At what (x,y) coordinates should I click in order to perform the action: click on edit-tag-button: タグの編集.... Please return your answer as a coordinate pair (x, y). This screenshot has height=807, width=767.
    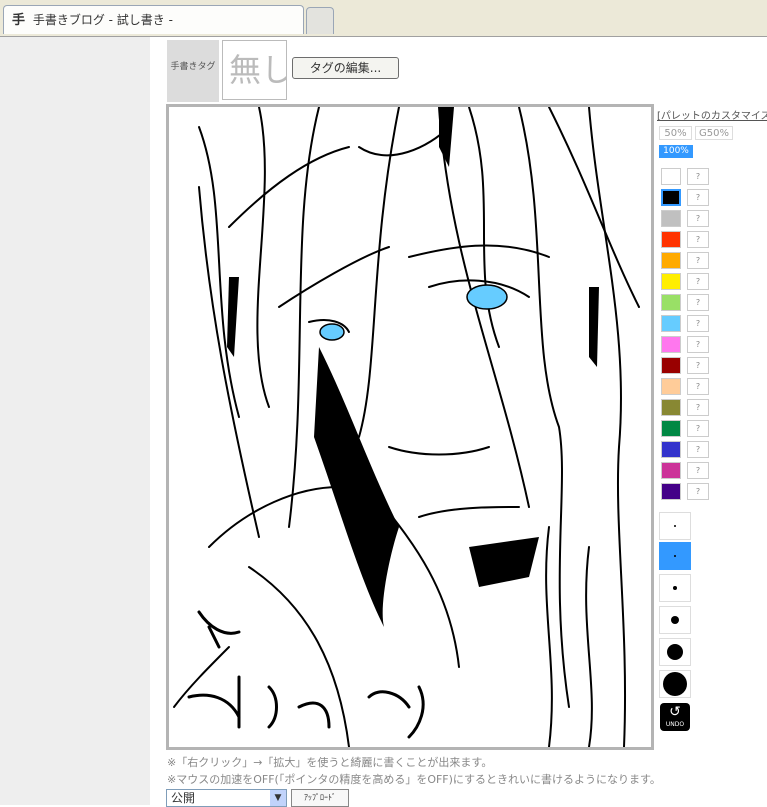
    Looking at the image, I should click on (345, 68).